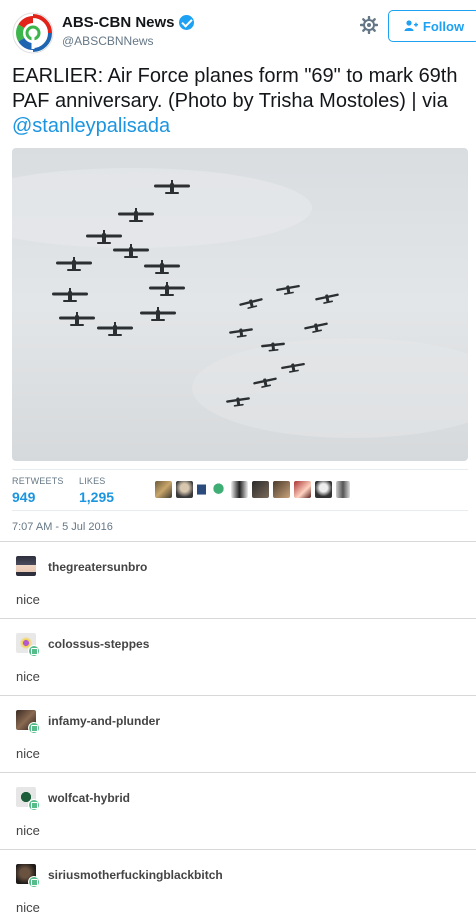  Describe the element at coordinates (89, 798) in the screenshot. I see `reply-username: wolfcat-hybrid` at that location.